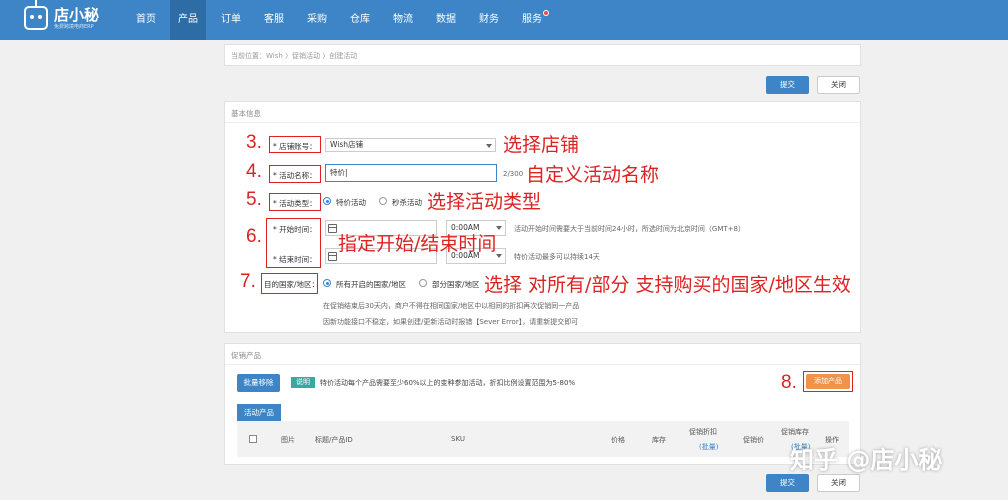 This screenshot has height=500, width=1008. Describe the element at coordinates (458, 439) in the screenshot. I see `col-sku: SKU` at that location.